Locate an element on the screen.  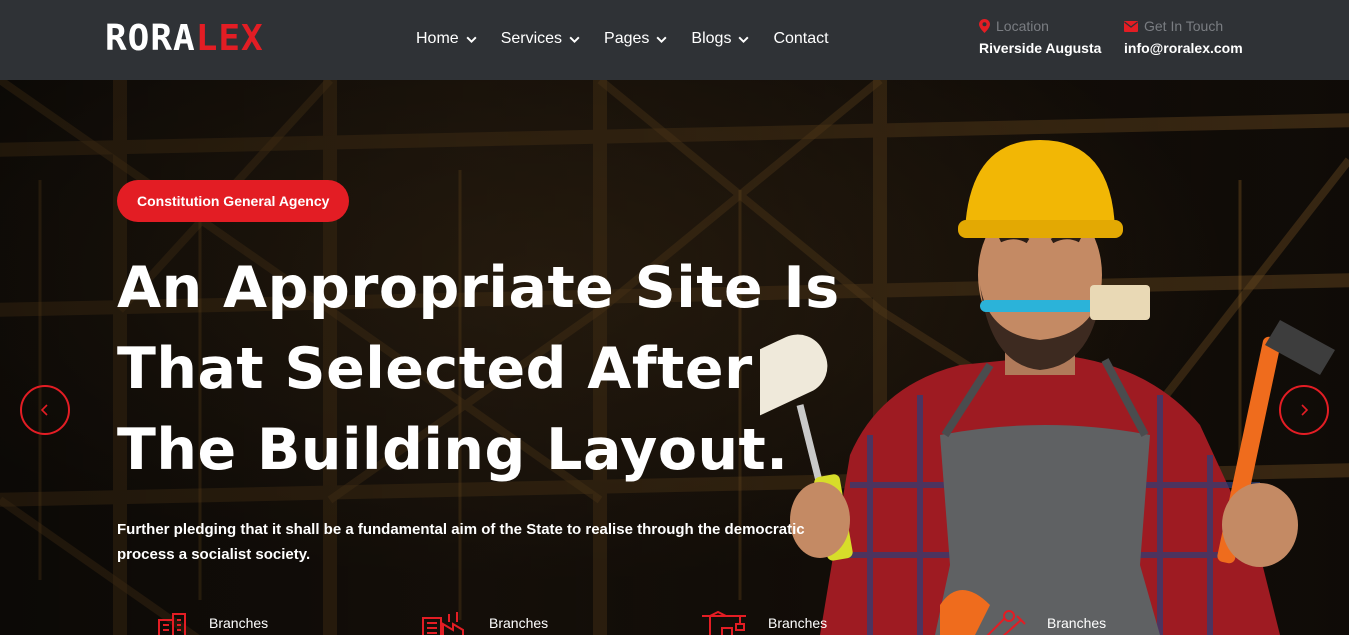
nav-item-contact: Contact is located at coordinates (800, 39).